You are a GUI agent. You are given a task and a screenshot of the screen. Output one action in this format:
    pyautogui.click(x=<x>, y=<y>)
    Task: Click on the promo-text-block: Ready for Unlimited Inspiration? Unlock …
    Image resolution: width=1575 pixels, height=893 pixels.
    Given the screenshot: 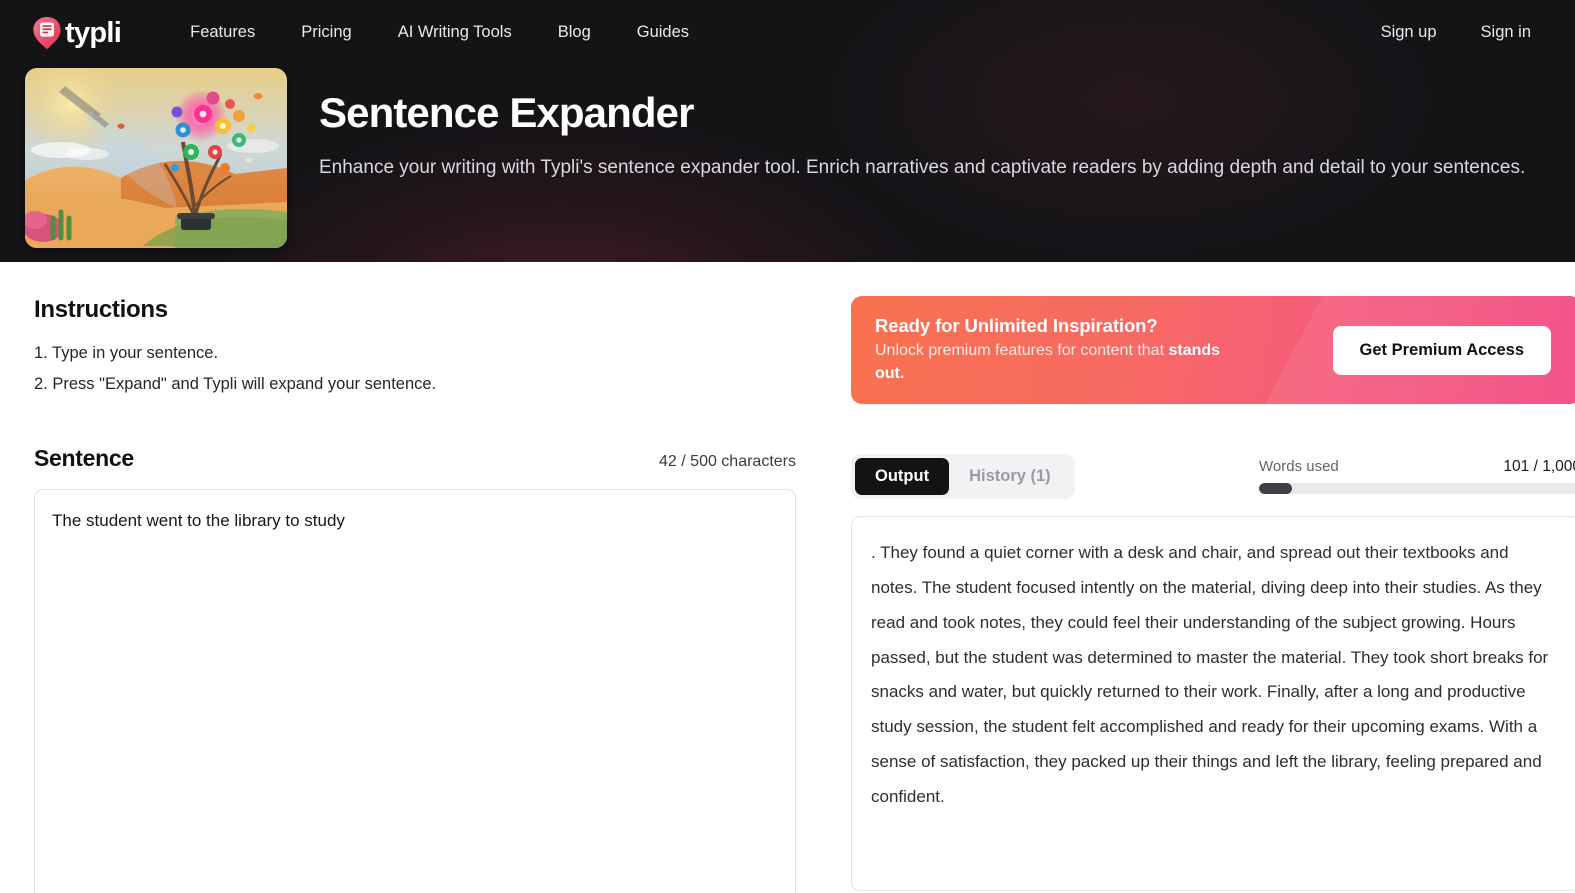 What is the action you would take?
    pyautogui.click(x=1104, y=349)
    